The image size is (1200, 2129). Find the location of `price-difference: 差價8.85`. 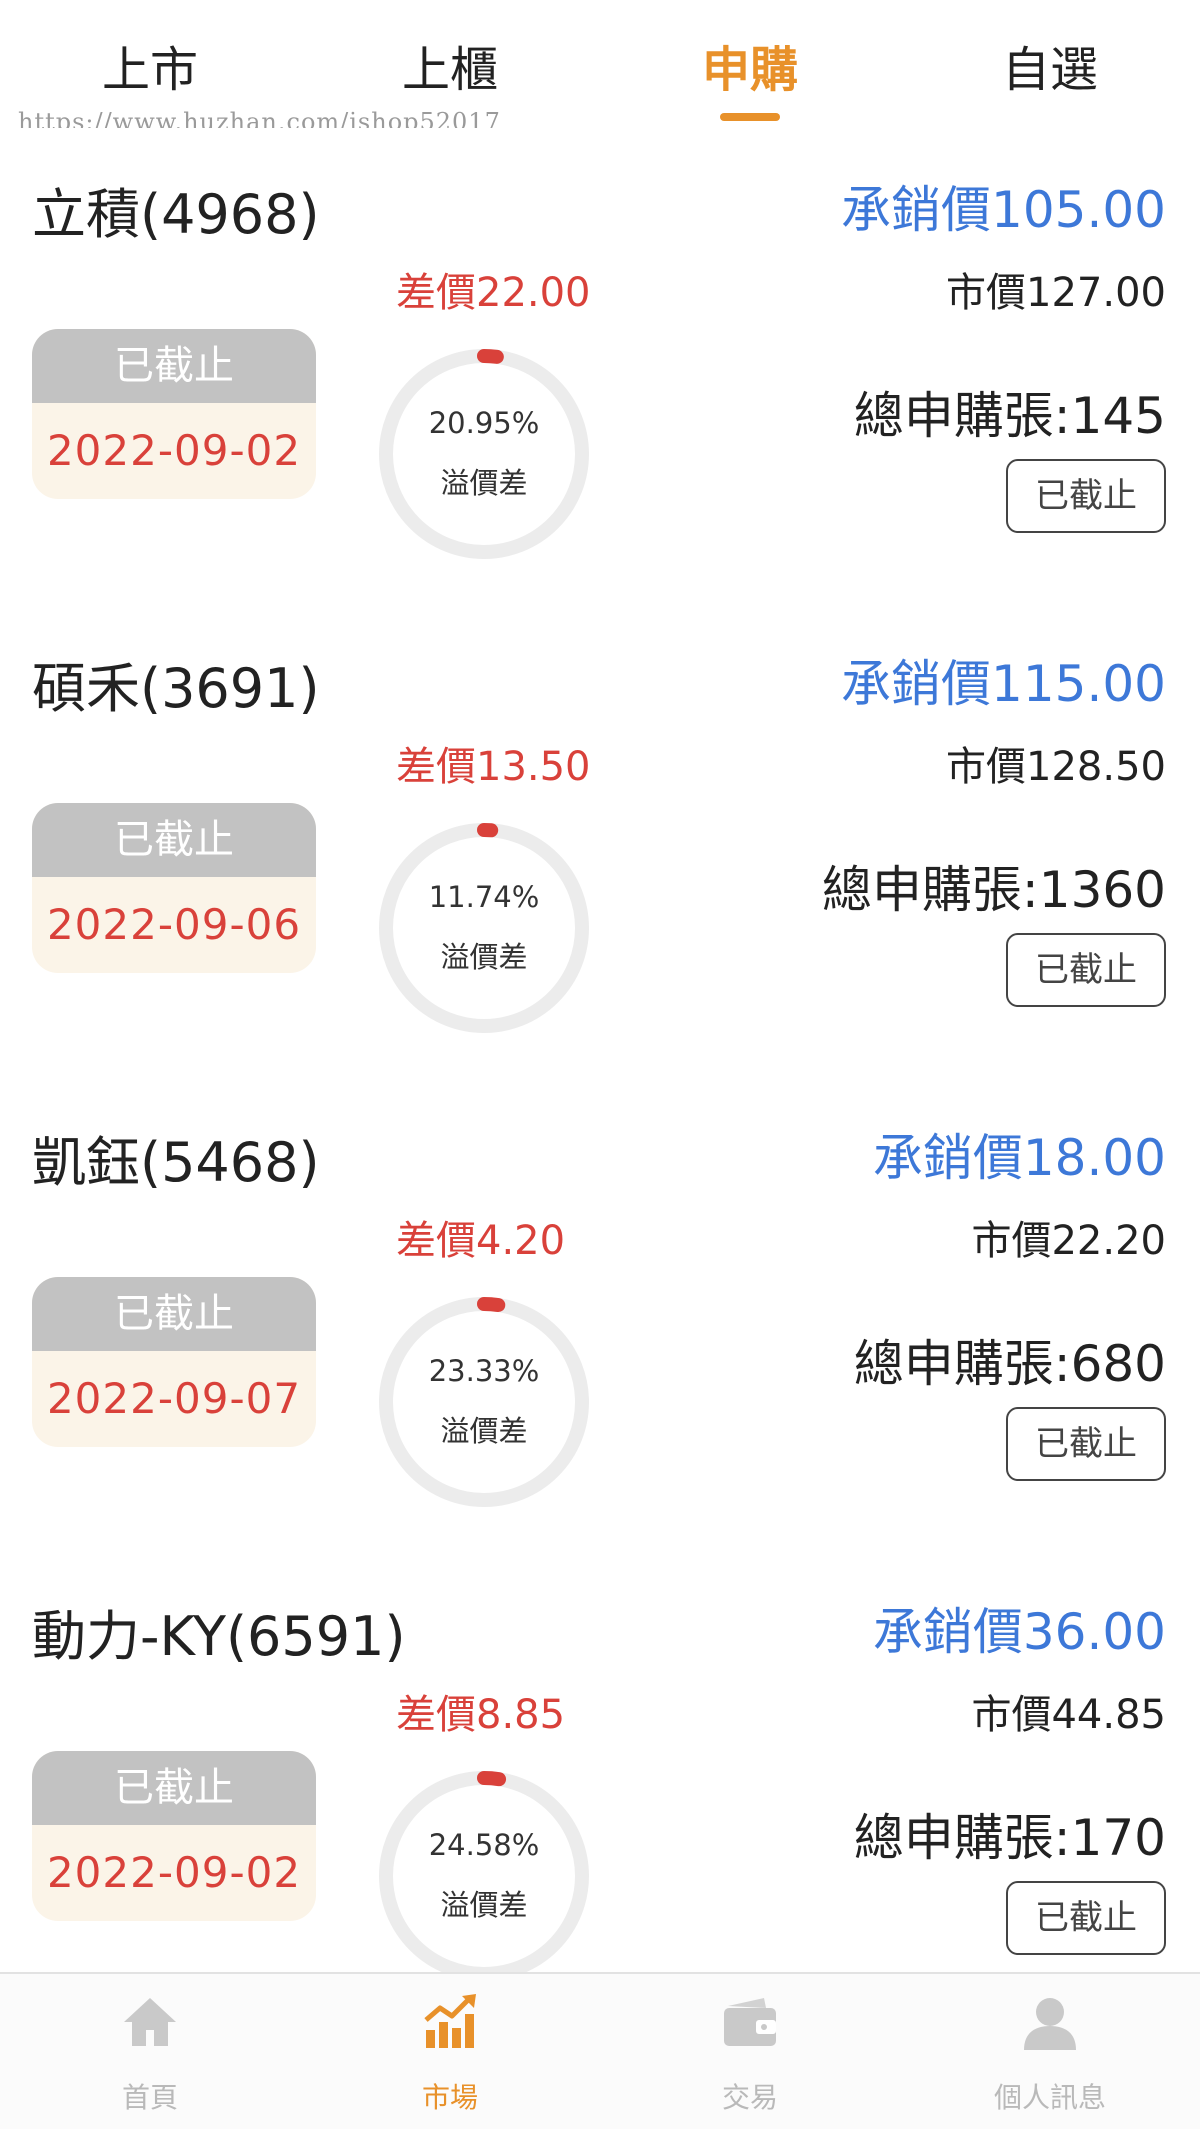

price-difference: 差價8.85 is located at coordinates (481, 1715).